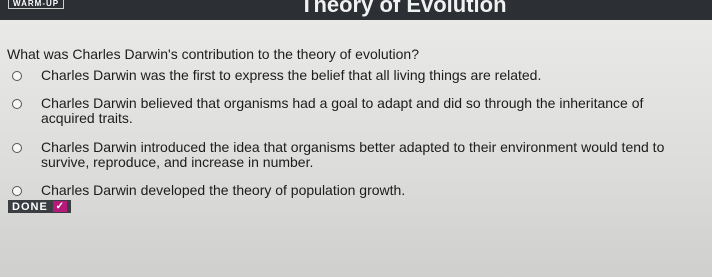 Image resolution: width=712 pixels, height=277 pixels. What do you see at coordinates (59, 206) in the screenshot?
I see `checkmark-icon: ✓` at bounding box center [59, 206].